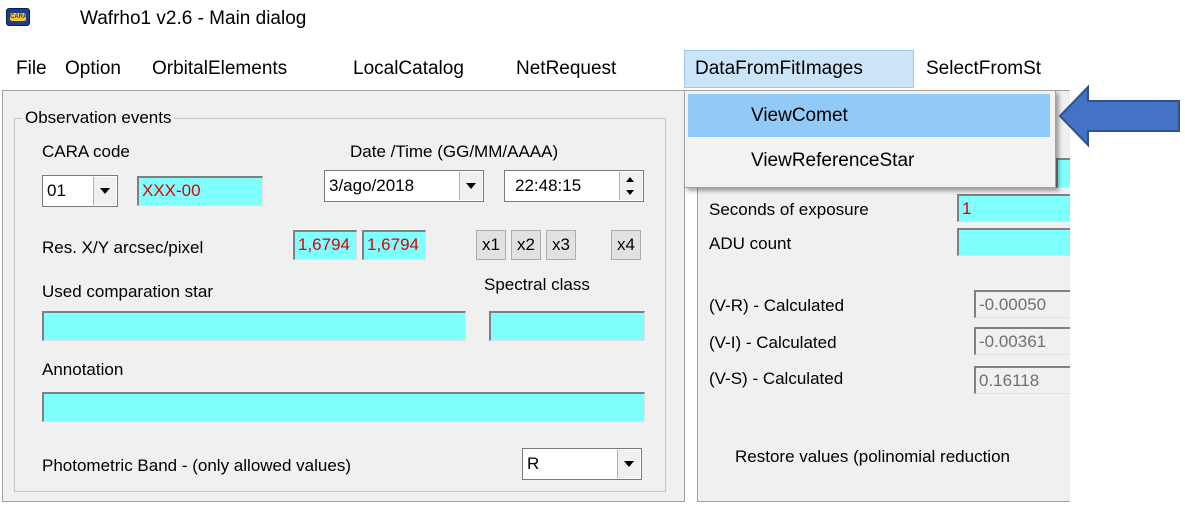  Describe the element at coordinates (777, 305) in the screenshot. I see `vr-calculated-label: (V-R) - Calculated` at that location.